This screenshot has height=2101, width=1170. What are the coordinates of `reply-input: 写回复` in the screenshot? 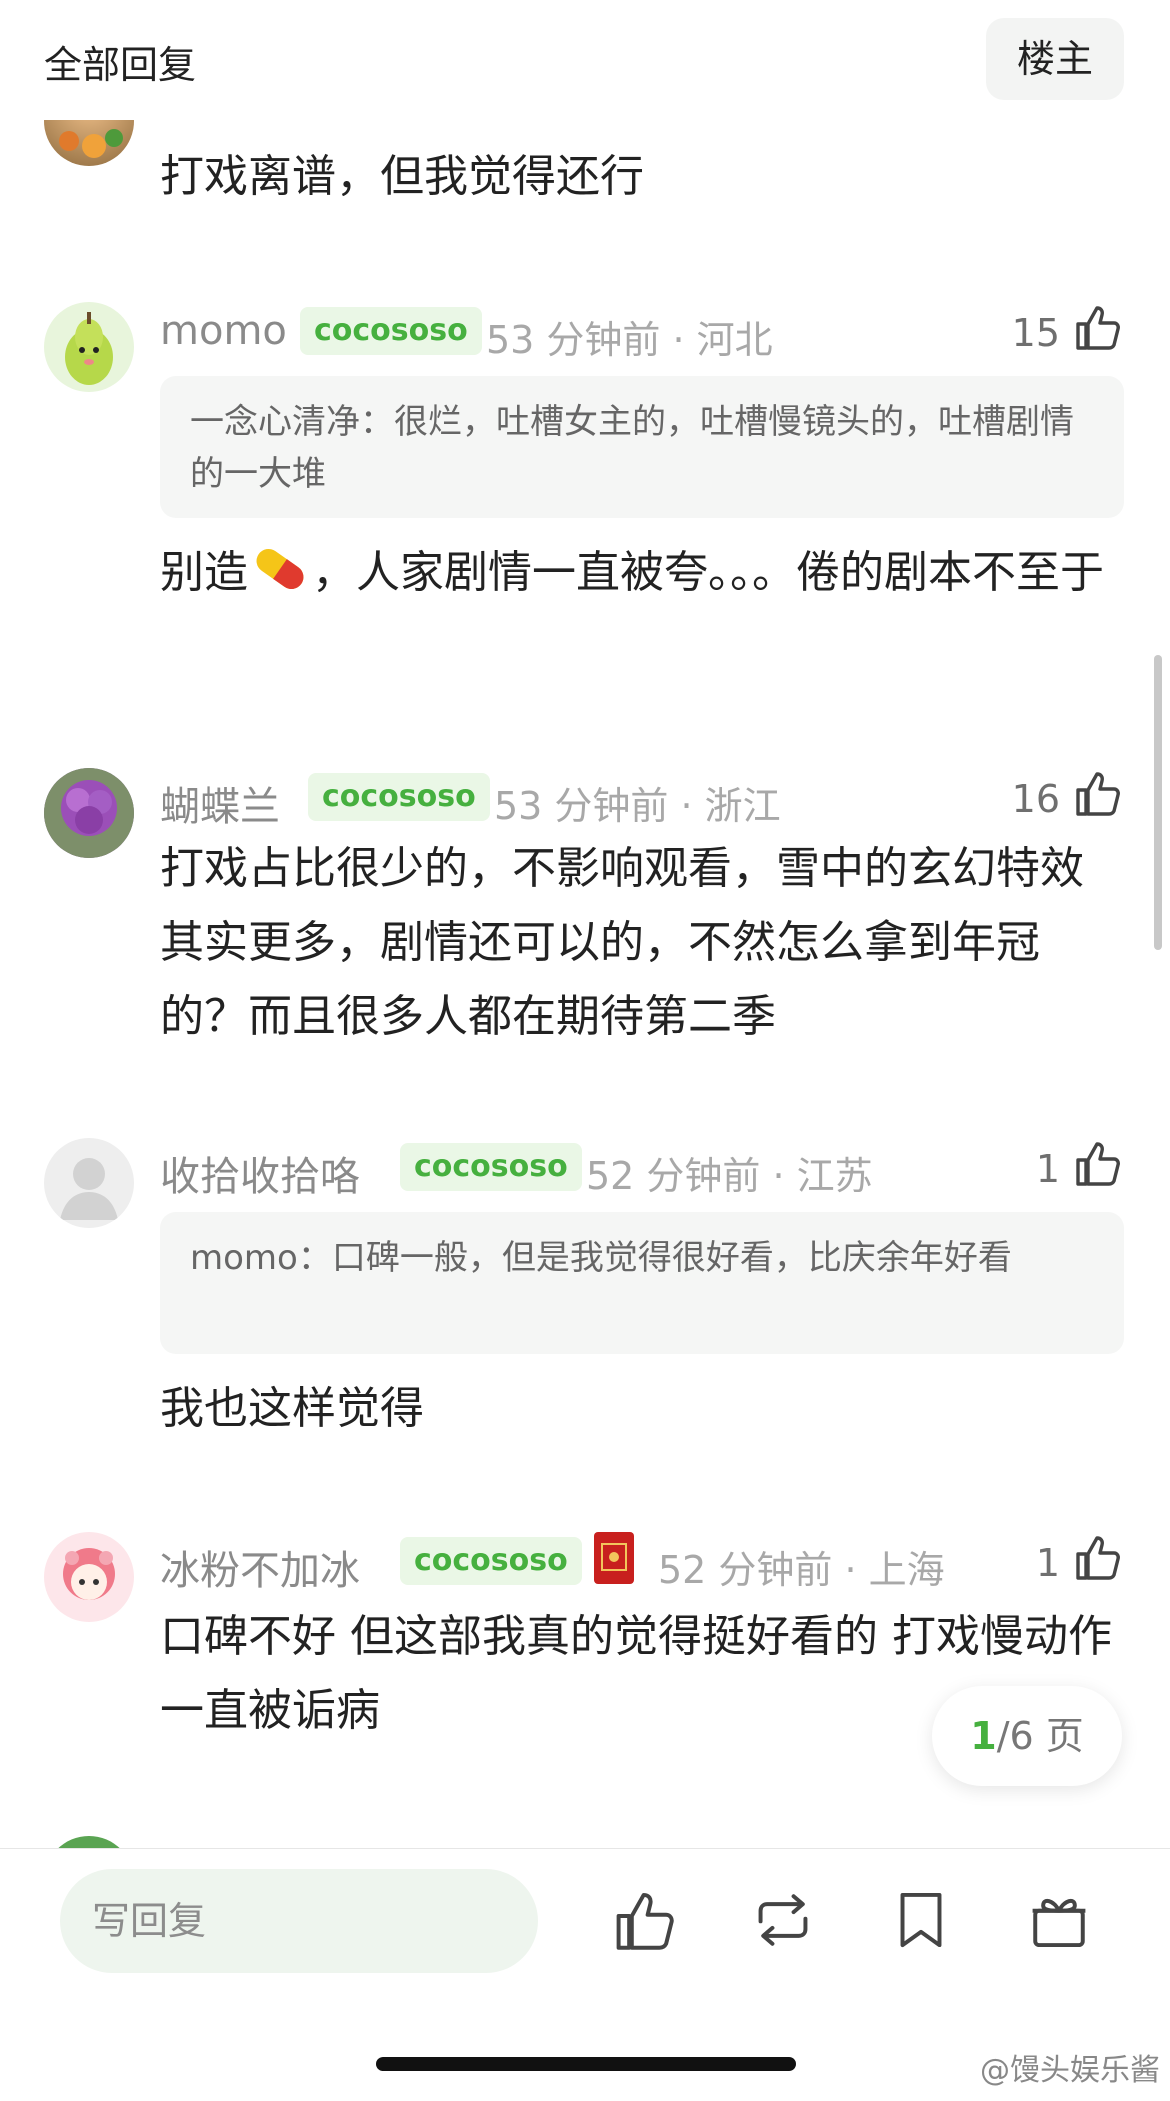 It's located at (299, 1921).